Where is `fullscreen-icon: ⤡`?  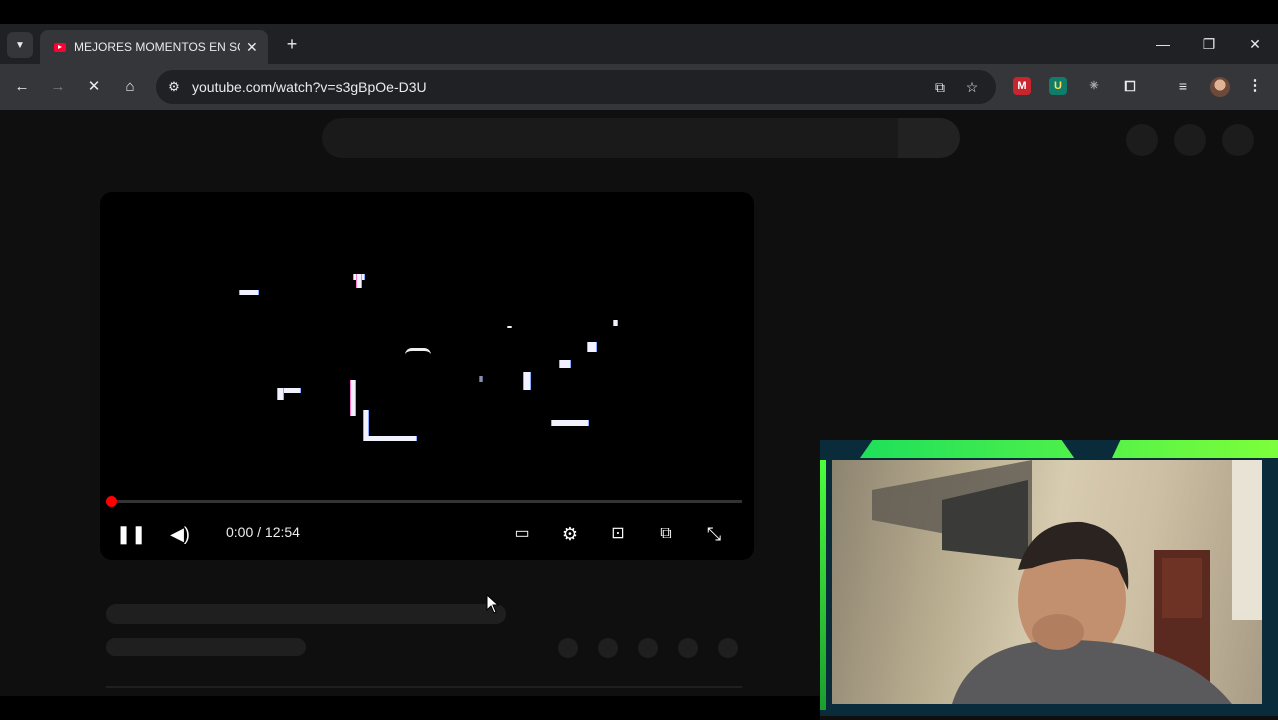 fullscreen-icon: ⤡ is located at coordinates (714, 534).